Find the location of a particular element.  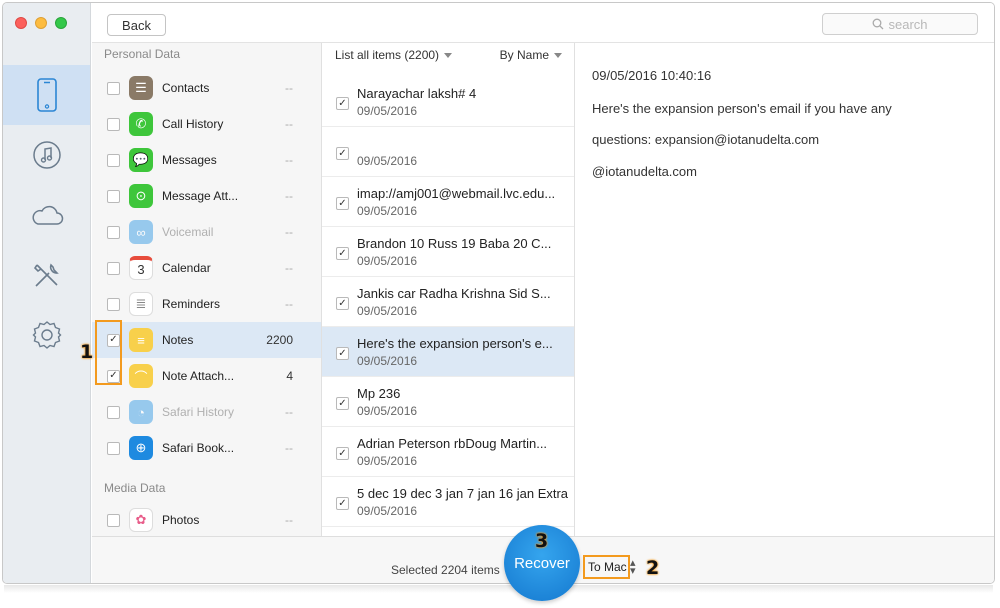

list-filter-dropdown: List all items (2200) is located at coordinates (394, 55).